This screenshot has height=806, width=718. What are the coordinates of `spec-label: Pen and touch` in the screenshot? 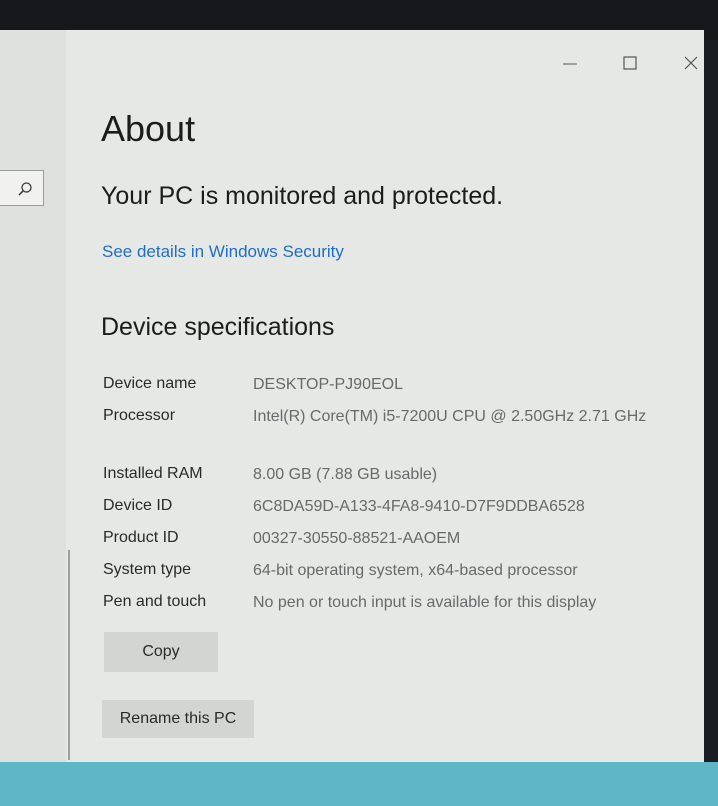 It's located at (155, 601).